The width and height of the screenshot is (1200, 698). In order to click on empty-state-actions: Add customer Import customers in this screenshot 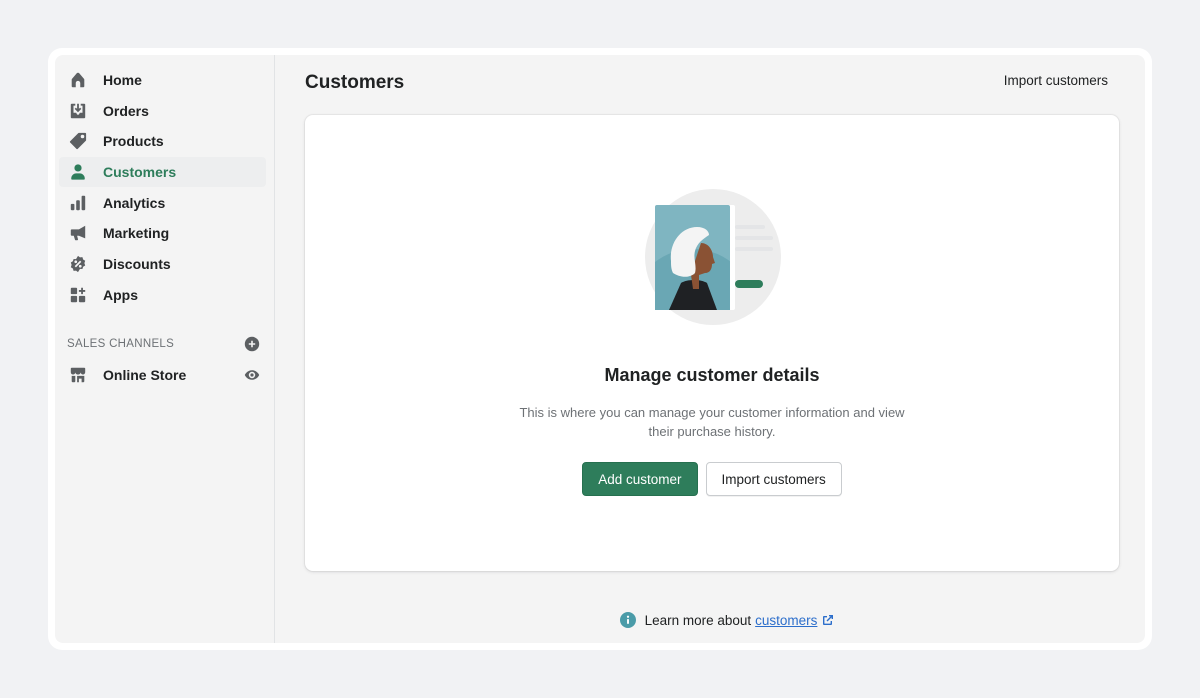, I will do `click(712, 479)`.